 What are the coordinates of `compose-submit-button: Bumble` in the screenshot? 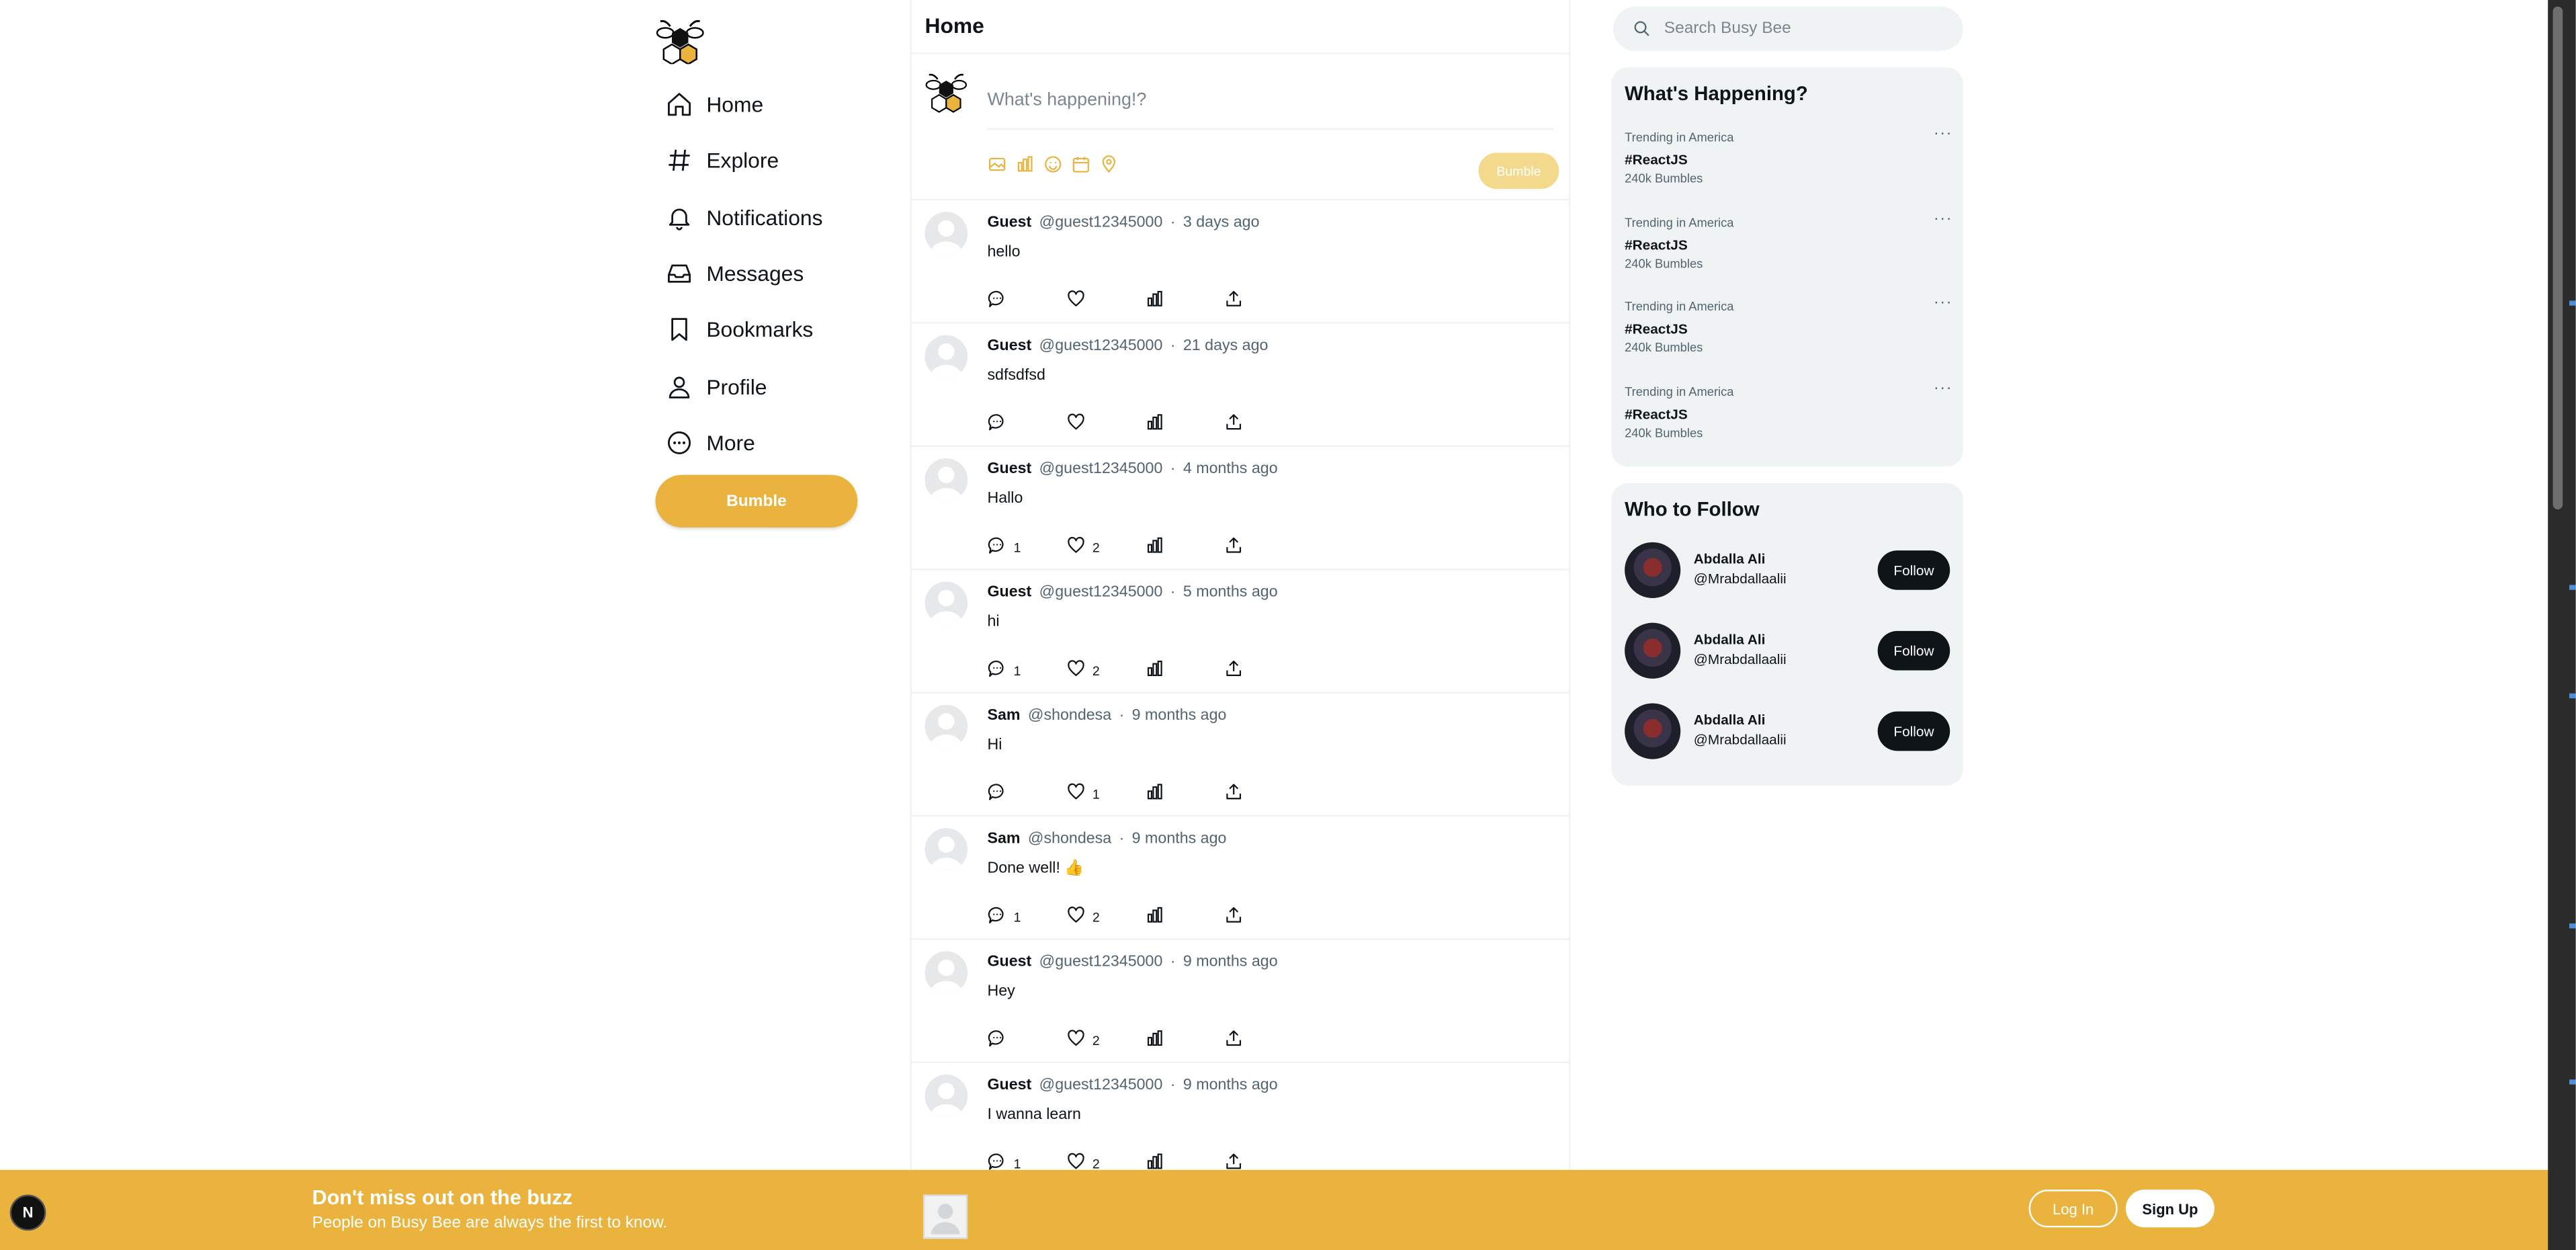 It's located at (1518, 171).